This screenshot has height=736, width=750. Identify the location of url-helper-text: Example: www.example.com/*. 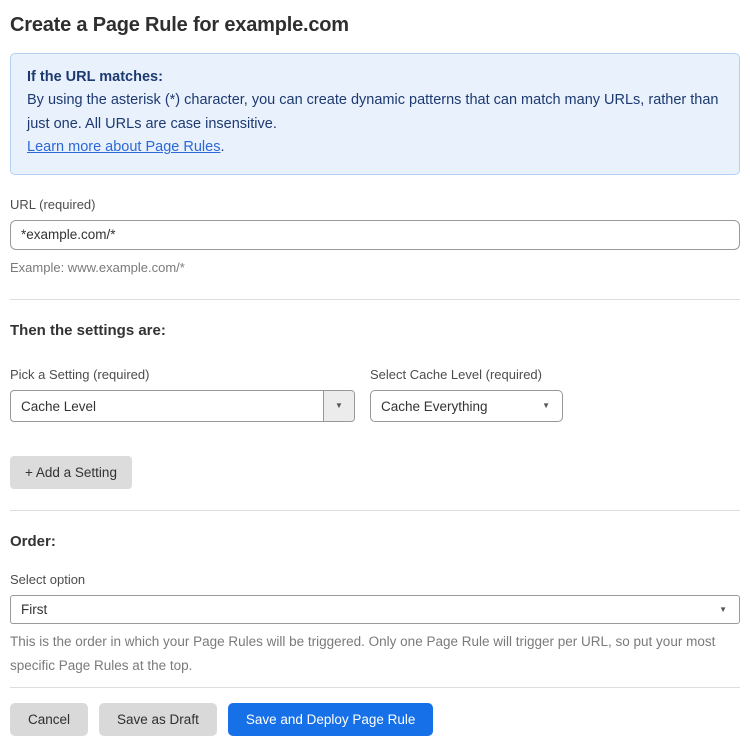
(97, 267).